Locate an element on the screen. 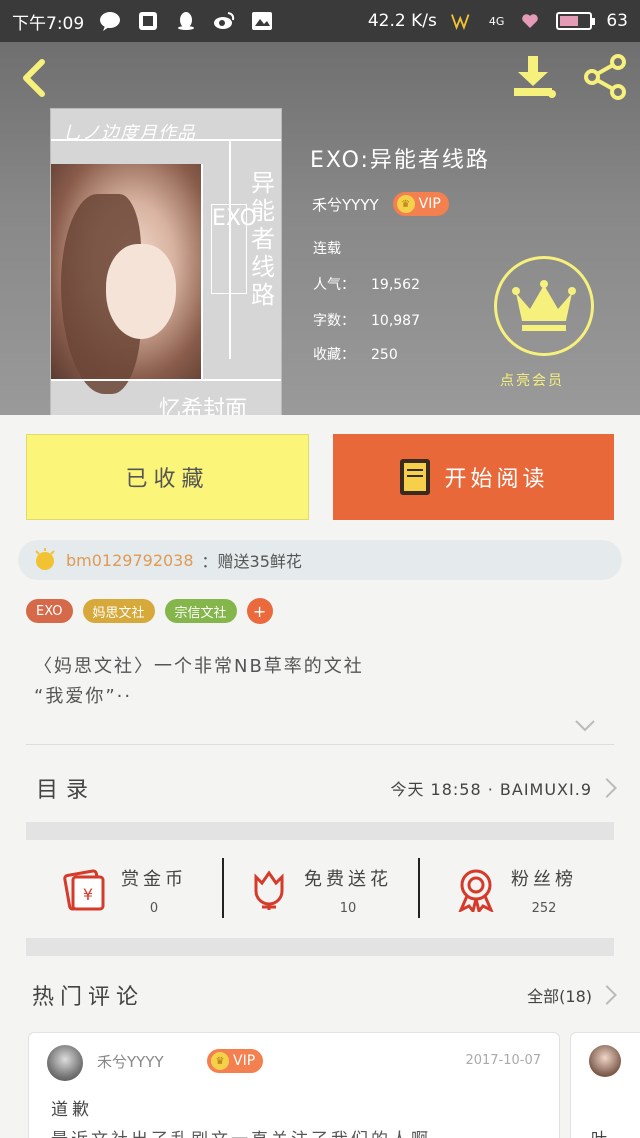 Image resolution: width=640 pixels, height=1138 pixels. book-description: 〈妈思文社〉一个非常NB草率的文社 “我爱你”·· is located at coordinates (319, 682).